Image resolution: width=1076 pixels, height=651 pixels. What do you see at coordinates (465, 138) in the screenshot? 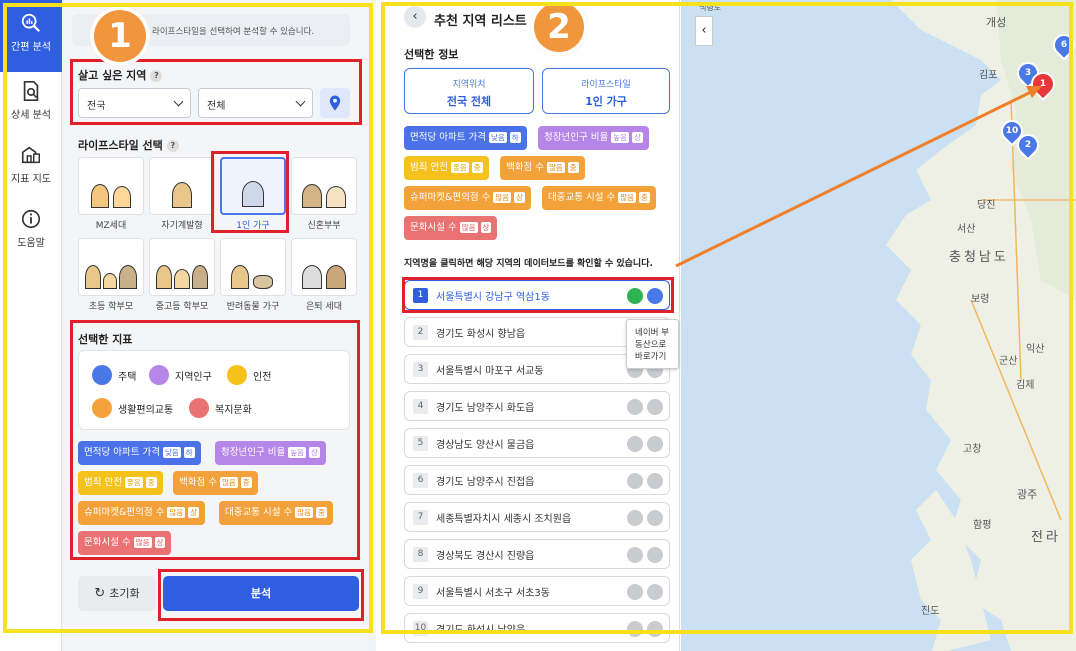
I see `chip-apt-price: 면적당 아파트 가격 낮음 하` at bounding box center [465, 138].